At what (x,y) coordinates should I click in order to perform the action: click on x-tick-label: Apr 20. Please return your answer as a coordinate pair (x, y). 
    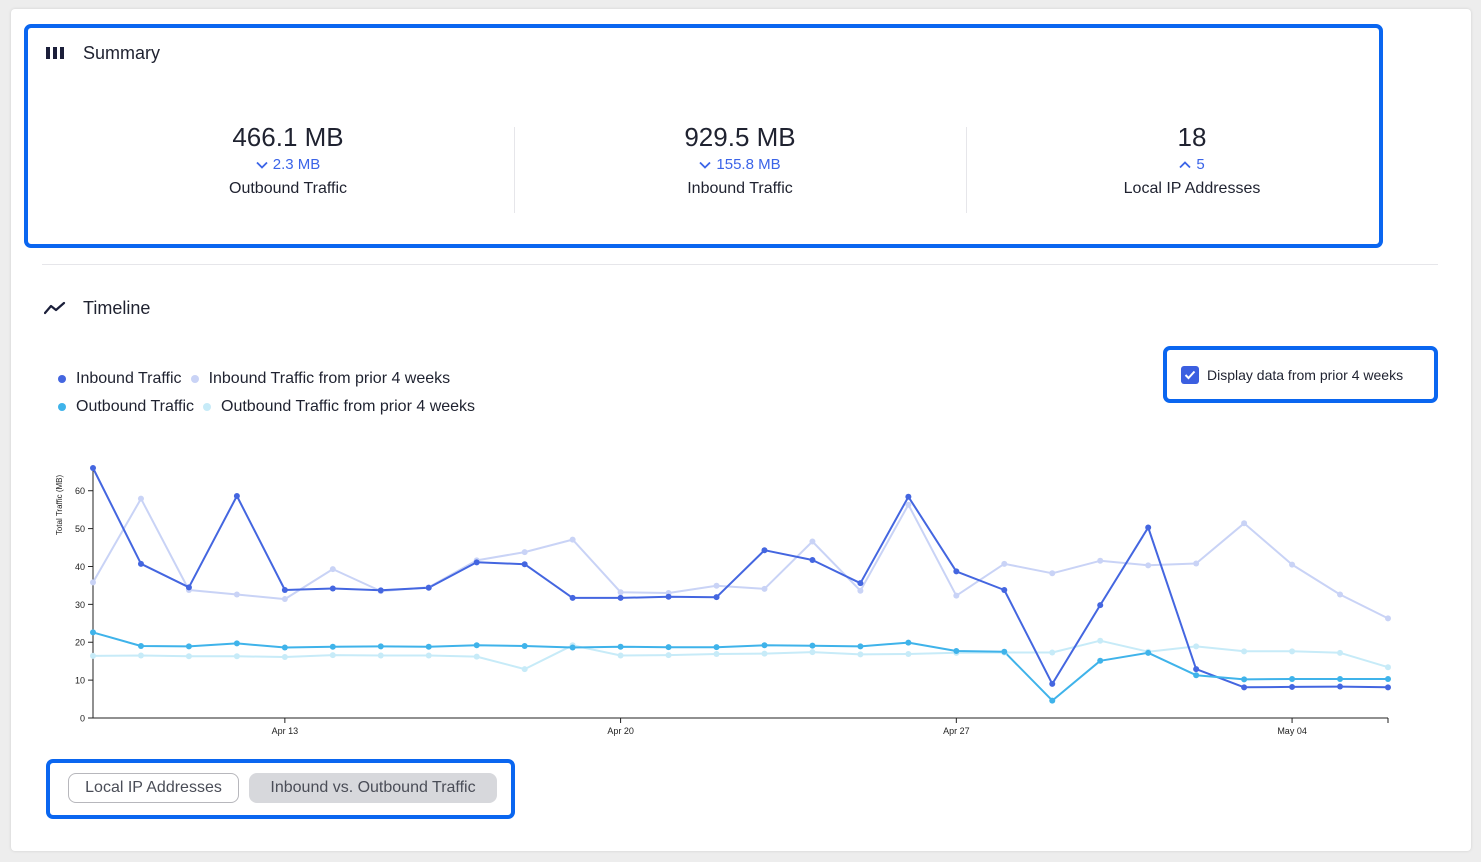
    Looking at the image, I should click on (620, 731).